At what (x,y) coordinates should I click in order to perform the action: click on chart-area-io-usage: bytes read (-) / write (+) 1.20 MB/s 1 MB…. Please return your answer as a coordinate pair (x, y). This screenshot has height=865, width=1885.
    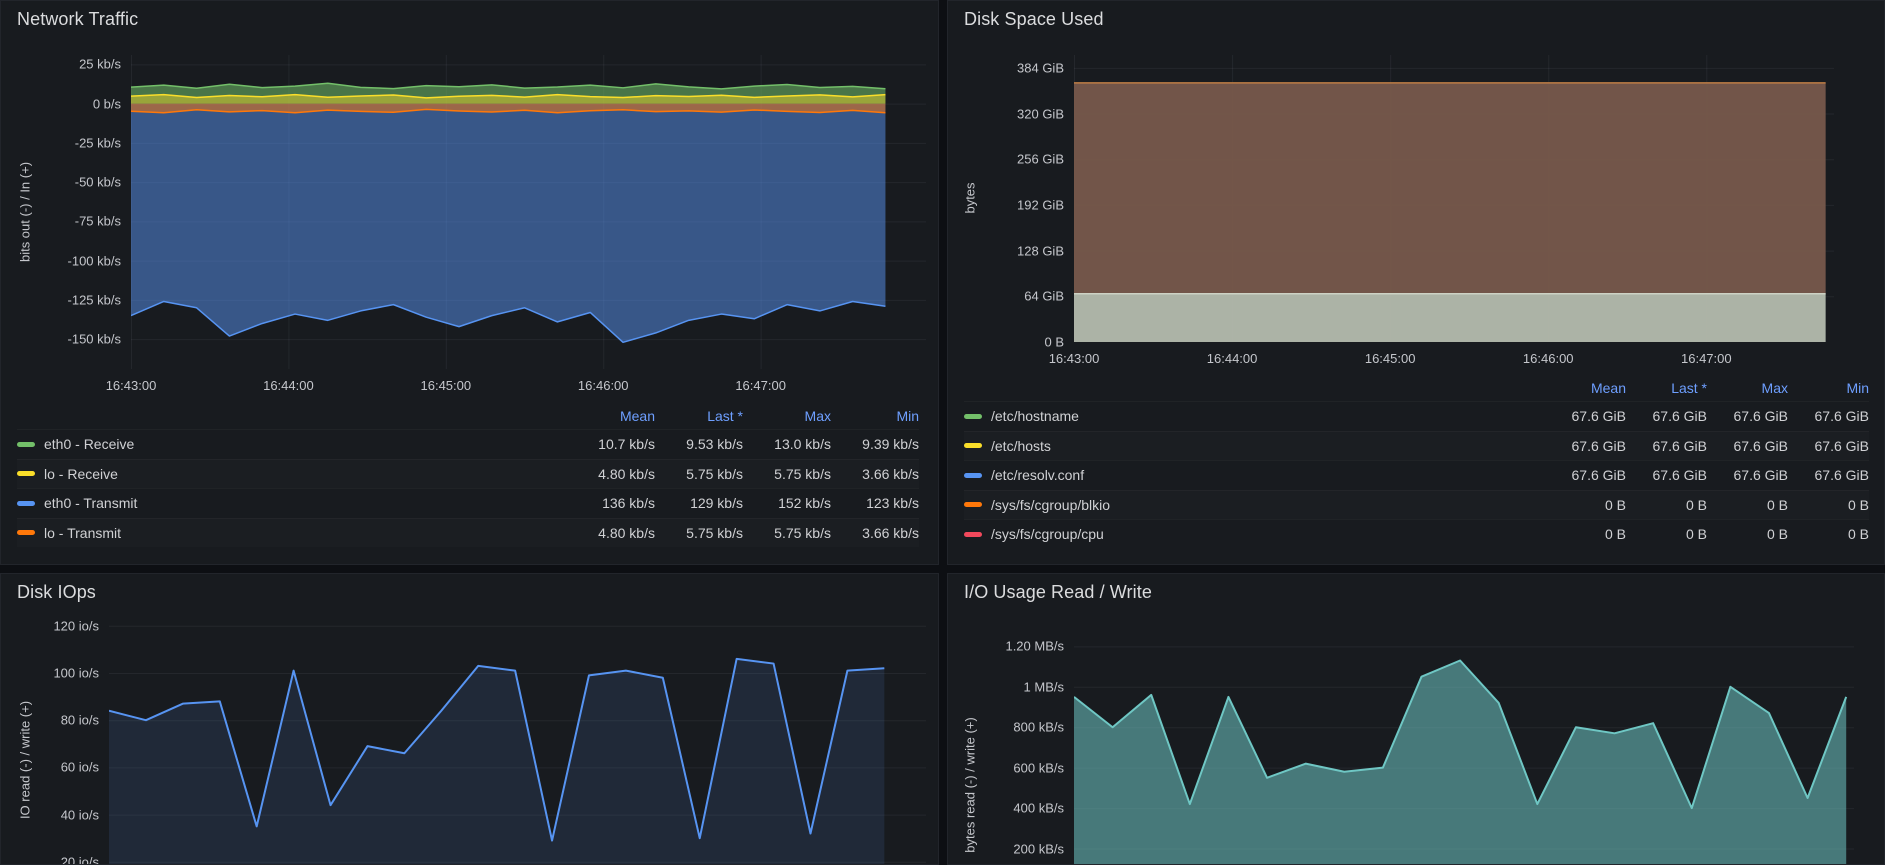
    Looking at the image, I should click on (1416, 737).